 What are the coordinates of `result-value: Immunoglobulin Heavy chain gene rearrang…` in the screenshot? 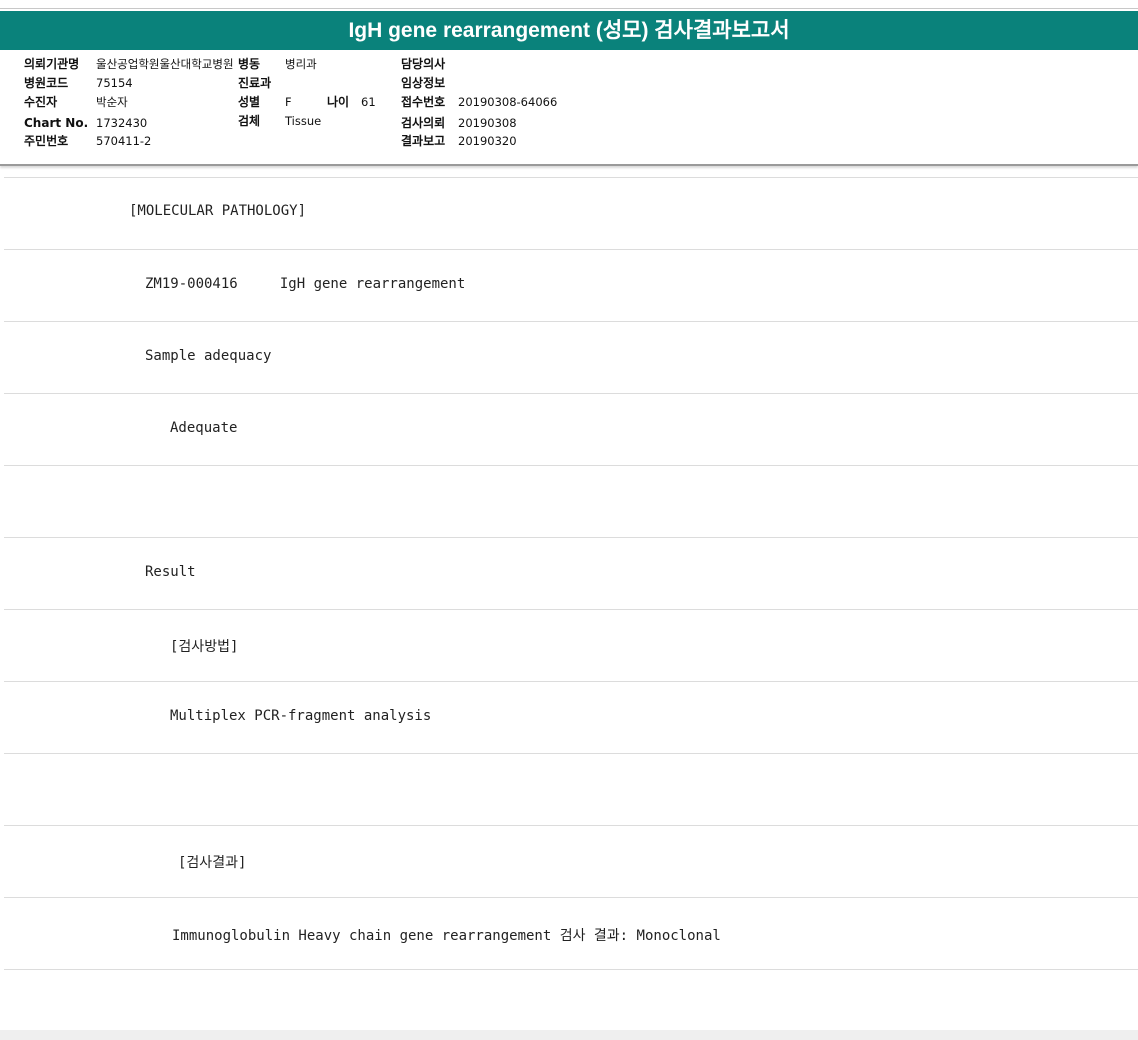 It's located at (446, 936).